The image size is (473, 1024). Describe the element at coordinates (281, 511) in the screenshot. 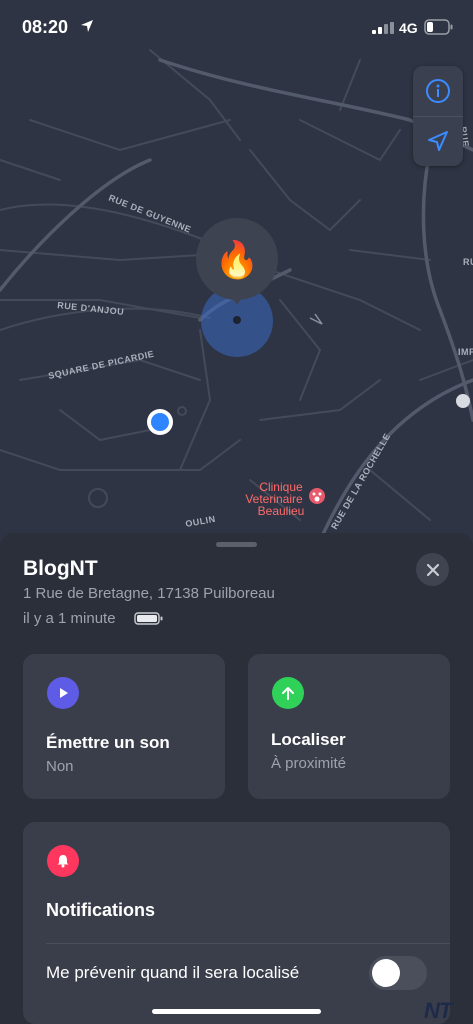

I see `poi-name-line: Beaulieu` at that location.